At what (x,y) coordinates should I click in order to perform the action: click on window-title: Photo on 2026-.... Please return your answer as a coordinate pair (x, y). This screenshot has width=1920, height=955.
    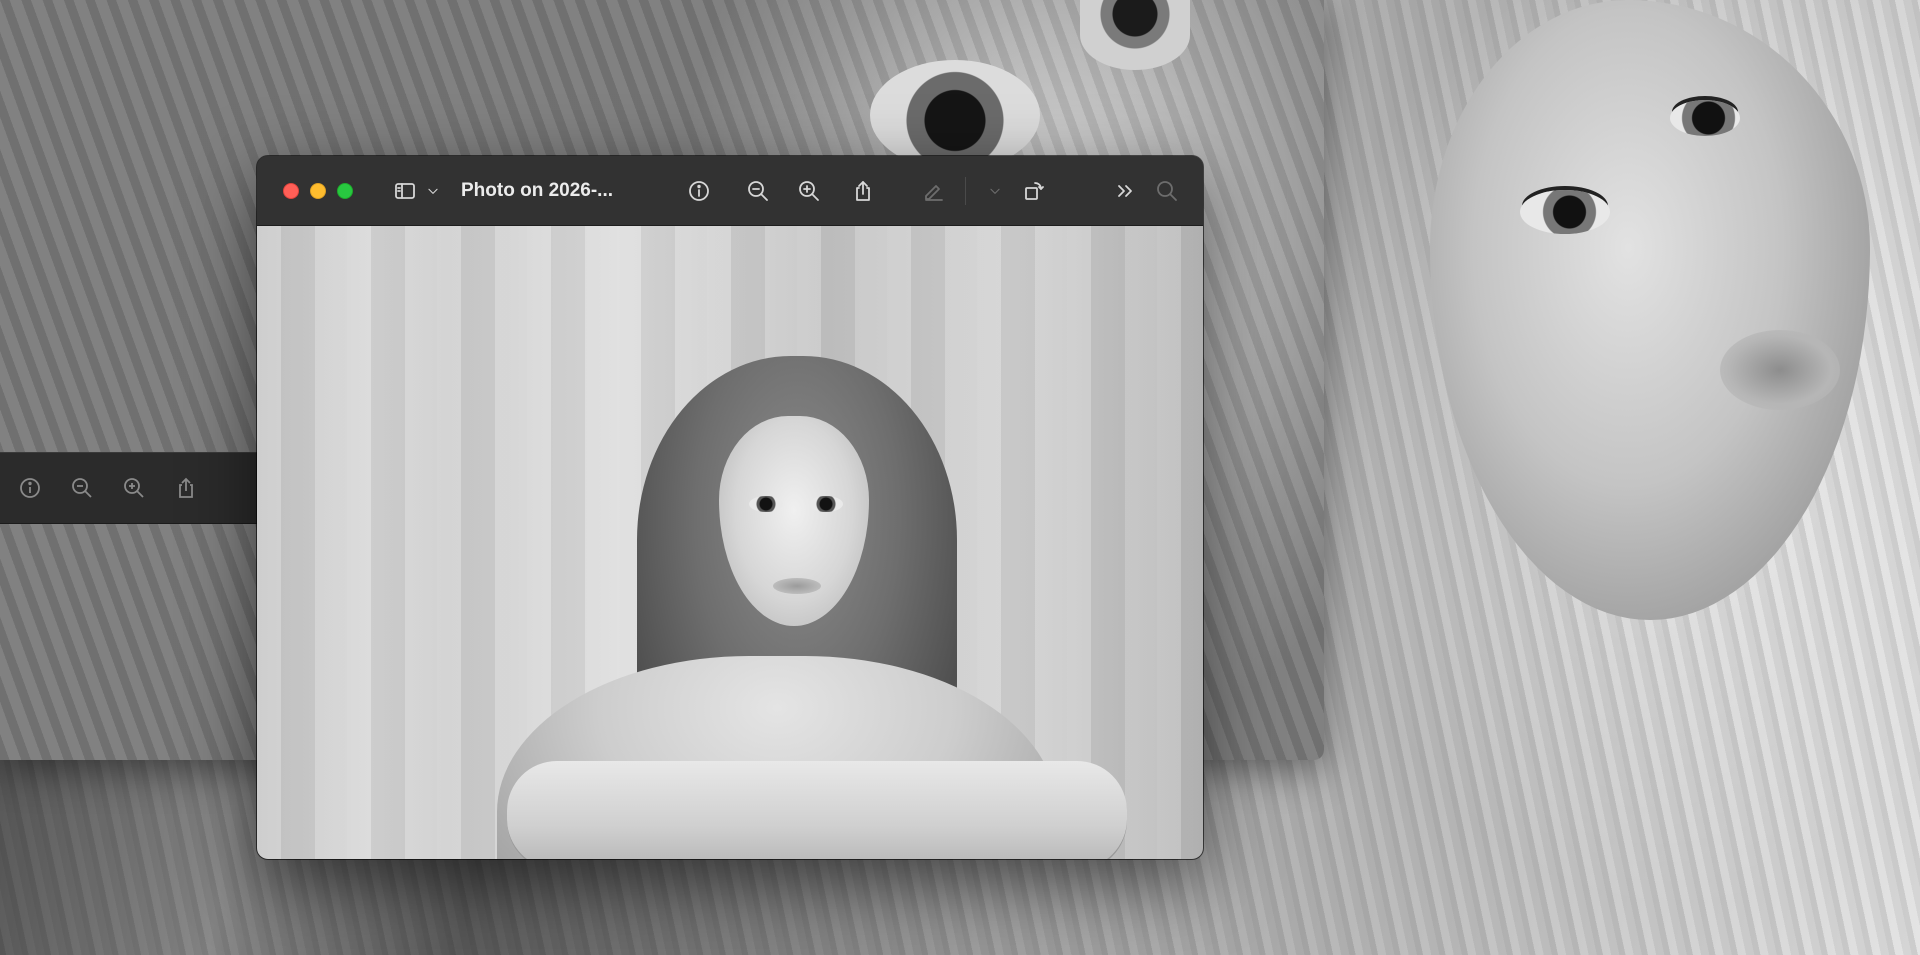
    Looking at the image, I should click on (537, 190).